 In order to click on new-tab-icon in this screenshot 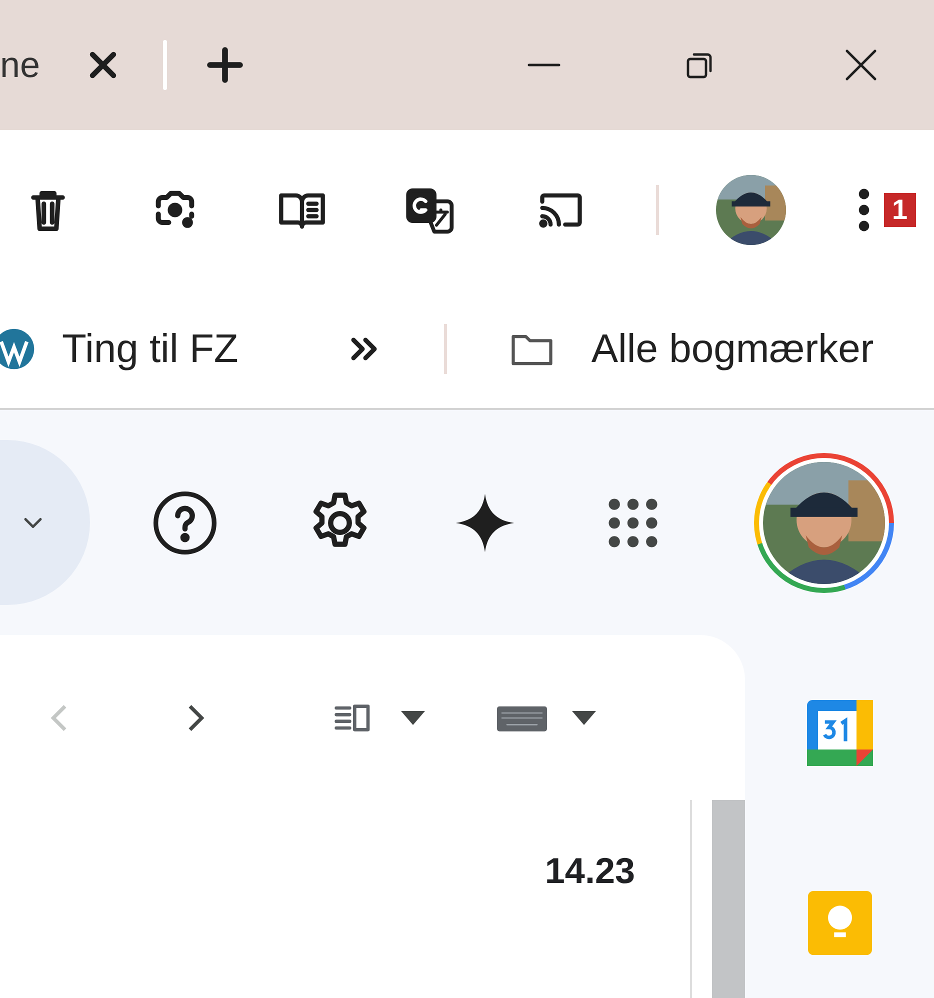, I will do `click(225, 65)`.